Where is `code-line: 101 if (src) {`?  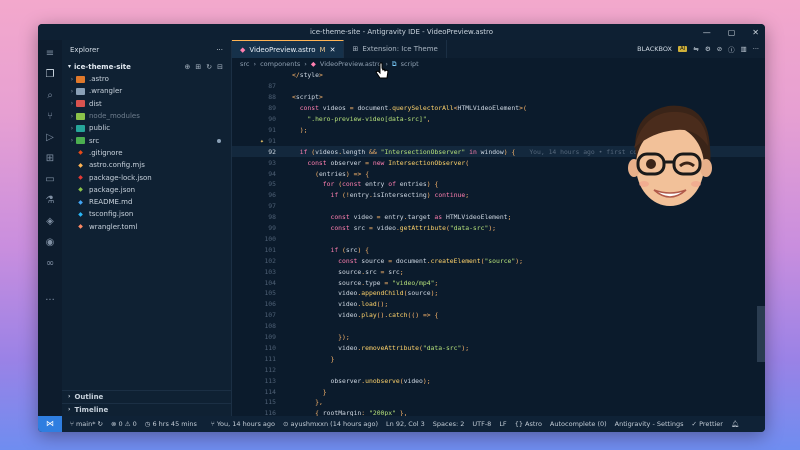
code-line: 101 if (src) { is located at coordinates (498, 249).